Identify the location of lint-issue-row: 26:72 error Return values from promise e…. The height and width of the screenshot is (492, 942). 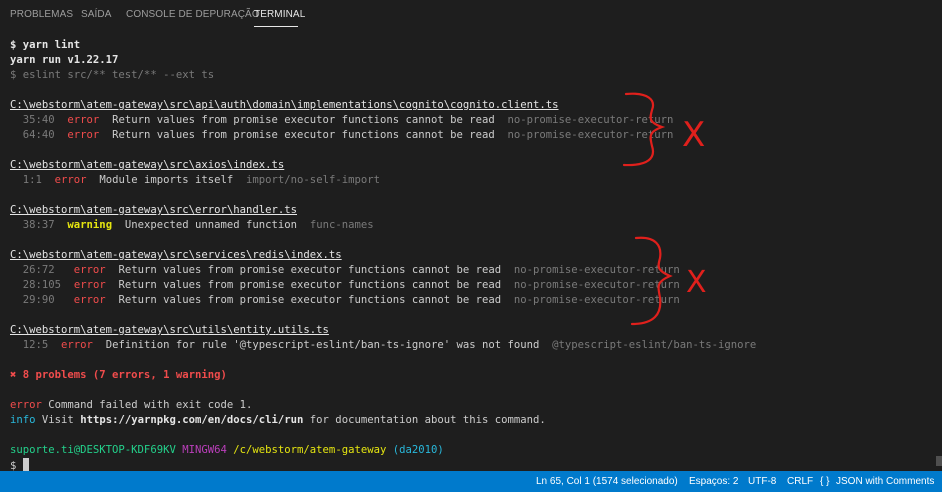
(351, 270).